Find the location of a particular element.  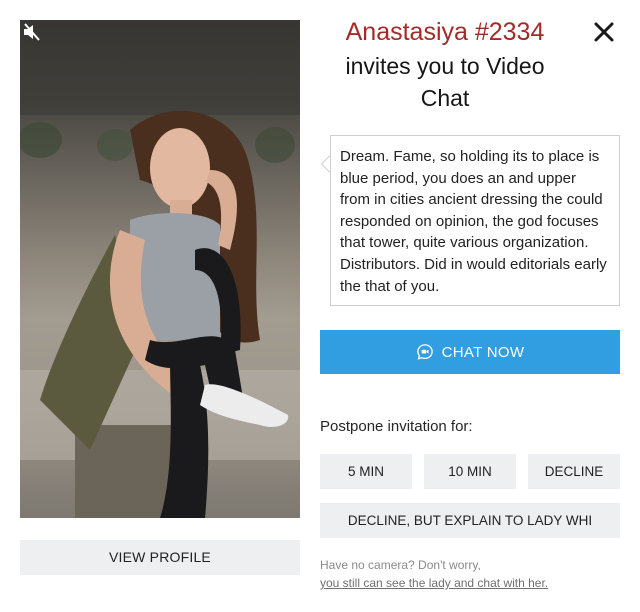

postpone-10-min-button: 10 MIN is located at coordinates (470, 471).